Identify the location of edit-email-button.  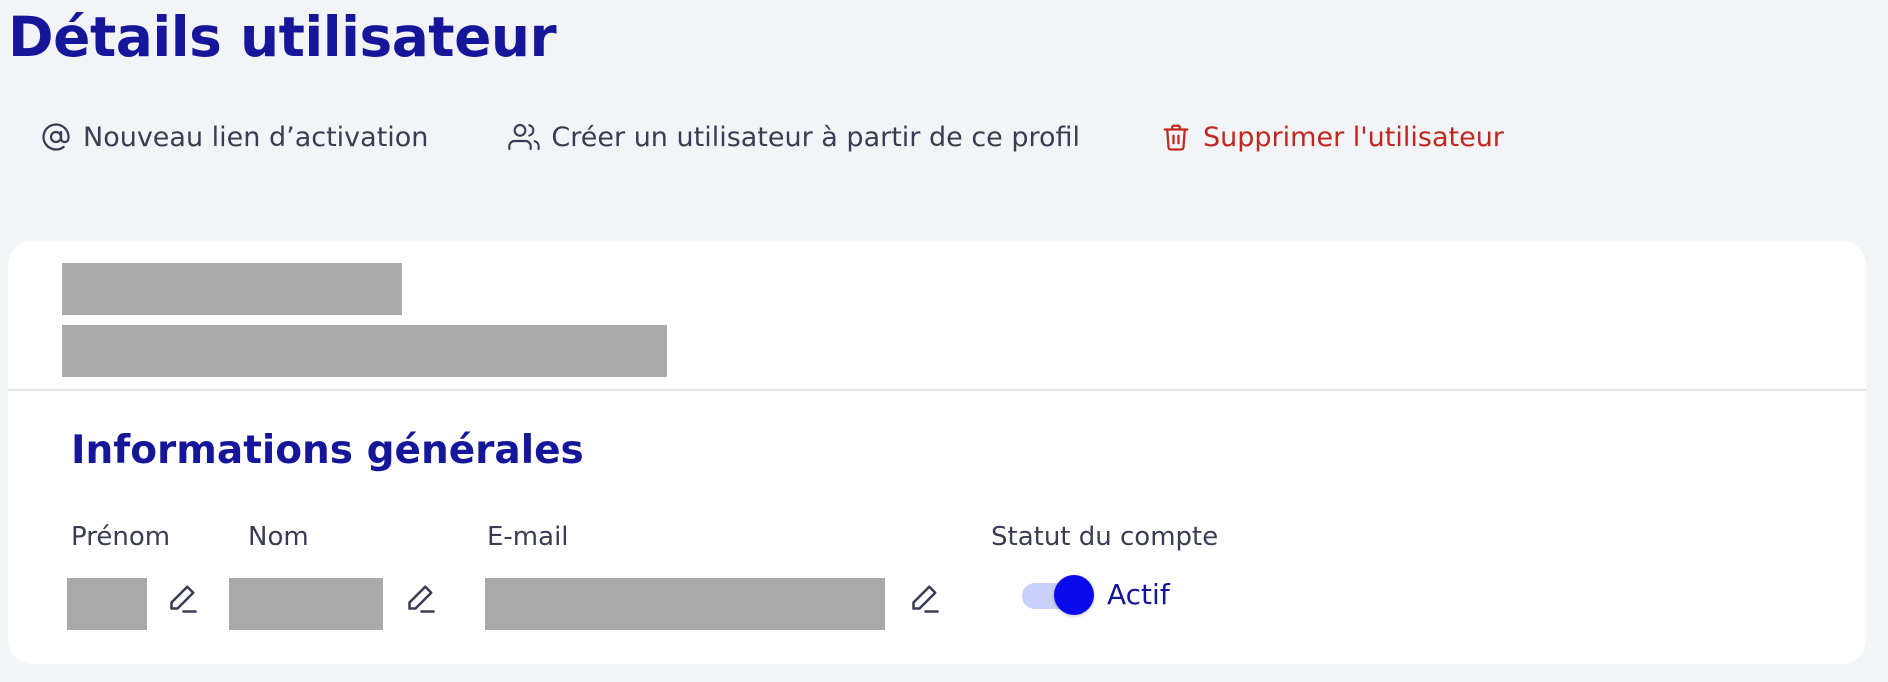
(924, 598).